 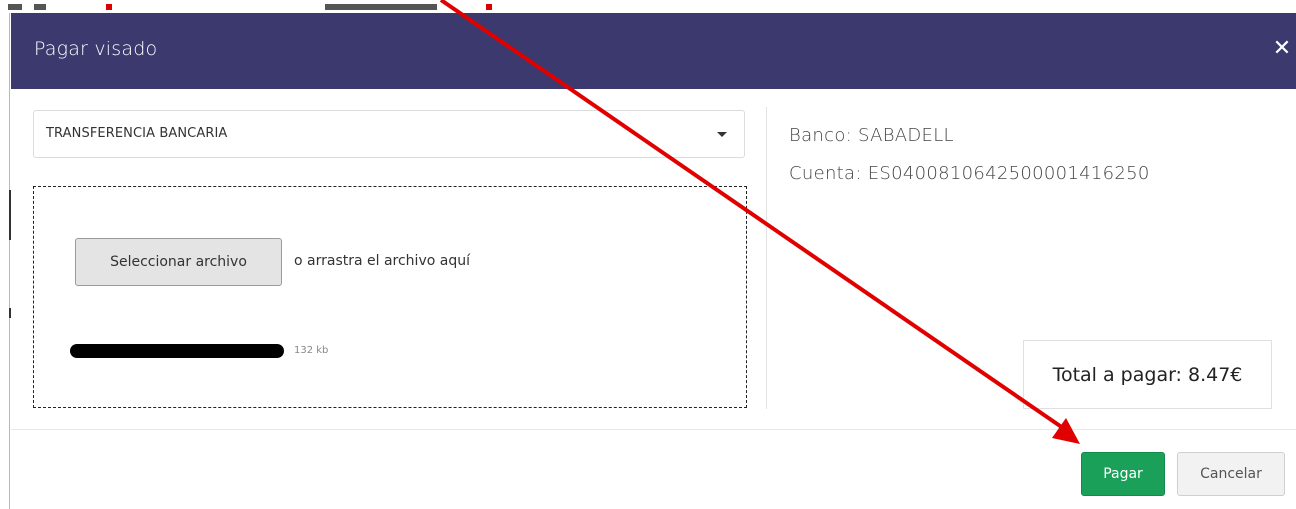 I want to click on file-name-redacted, so click(x=177, y=351).